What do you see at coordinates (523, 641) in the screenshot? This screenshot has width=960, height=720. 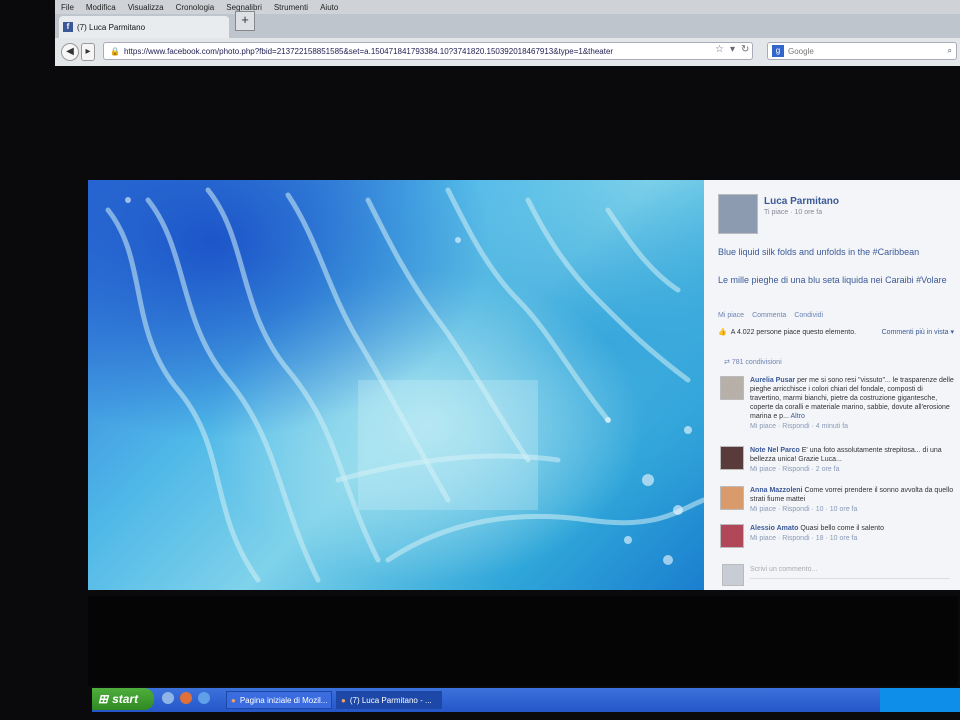 I see `page-background-dark` at bounding box center [523, 641].